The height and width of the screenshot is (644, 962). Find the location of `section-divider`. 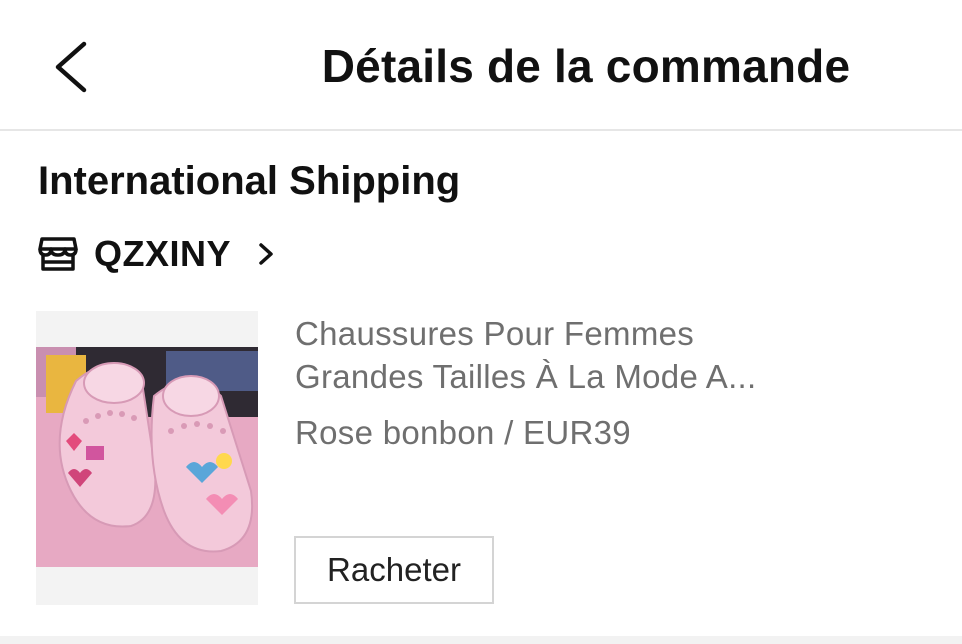

section-divider is located at coordinates (481, 640).